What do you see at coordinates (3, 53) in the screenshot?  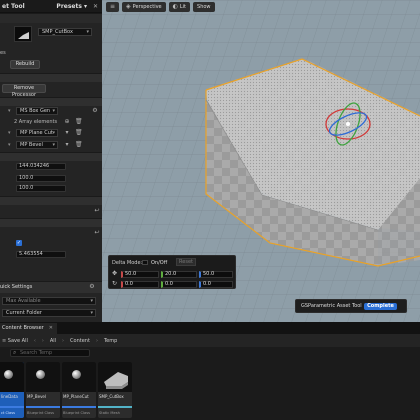 I see `side-label: es` at bounding box center [3, 53].